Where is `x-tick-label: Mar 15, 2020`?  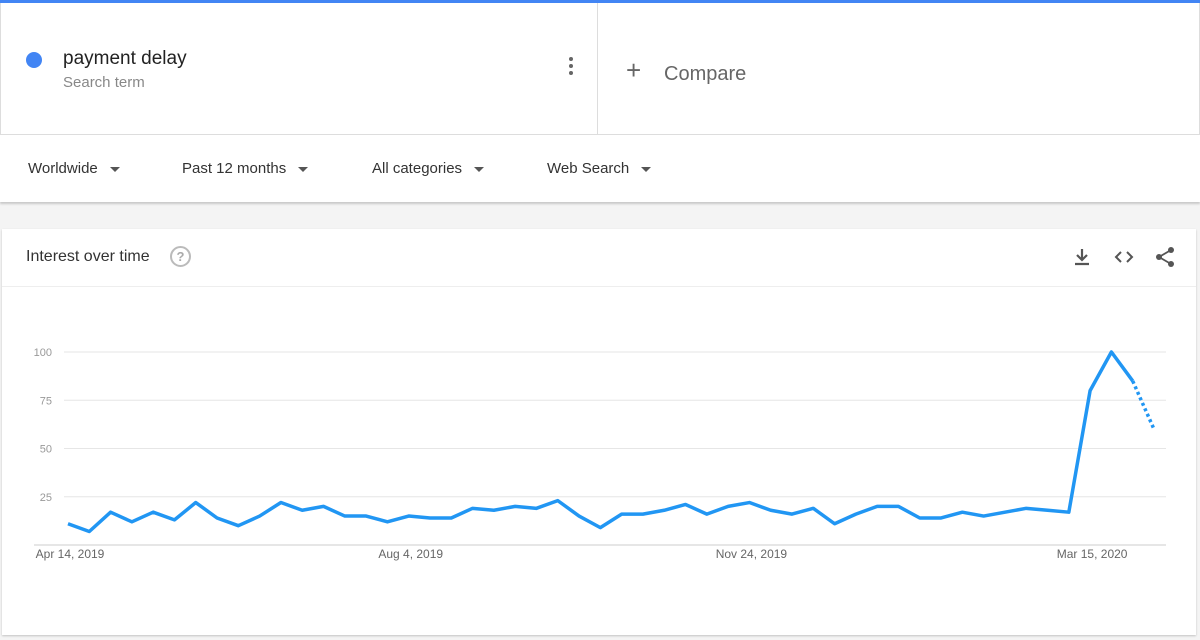
x-tick-label: Mar 15, 2020 is located at coordinates (1092, 554).